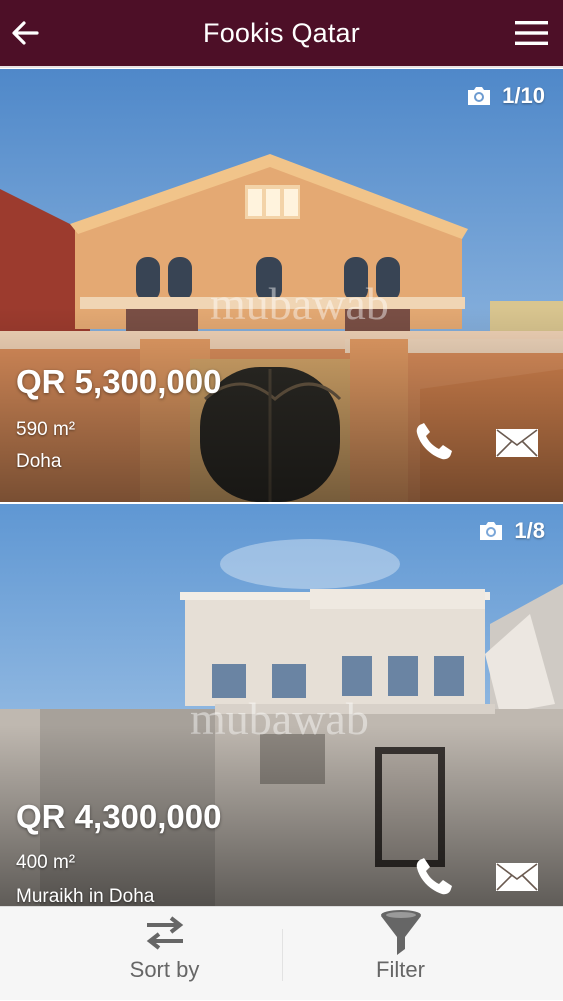 This screenshot has width=563, height=1001. What do you see at coordinates (119, 381) in the screenshot?
I see `listing-price: QR 5,300,000` at bounding box center [119, 381].